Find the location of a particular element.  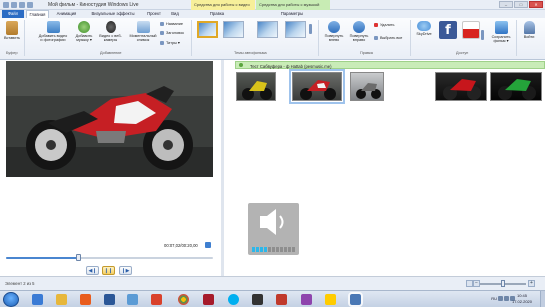

music-note-icon is located at coordinates (84, 27).